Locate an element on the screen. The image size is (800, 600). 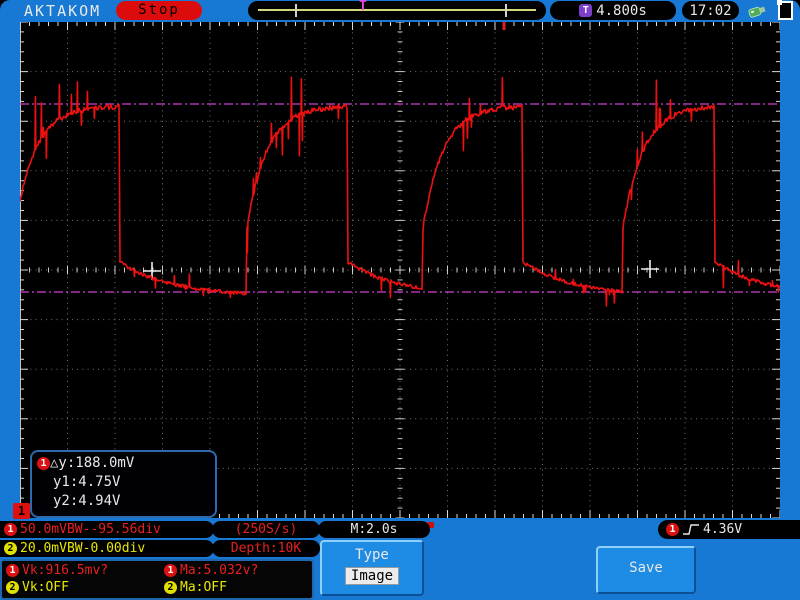
cursor-y2: y2:4.94V is located at coordinates (87, 501).